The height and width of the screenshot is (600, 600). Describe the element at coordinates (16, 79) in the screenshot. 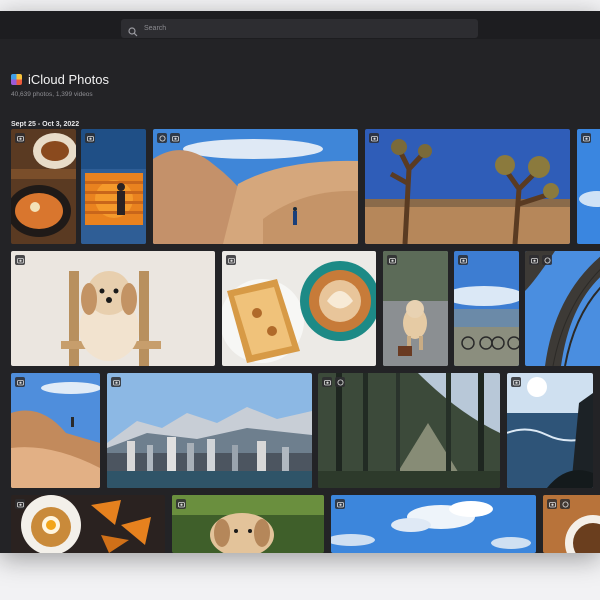

I see `photos-logo-icon` at that location.